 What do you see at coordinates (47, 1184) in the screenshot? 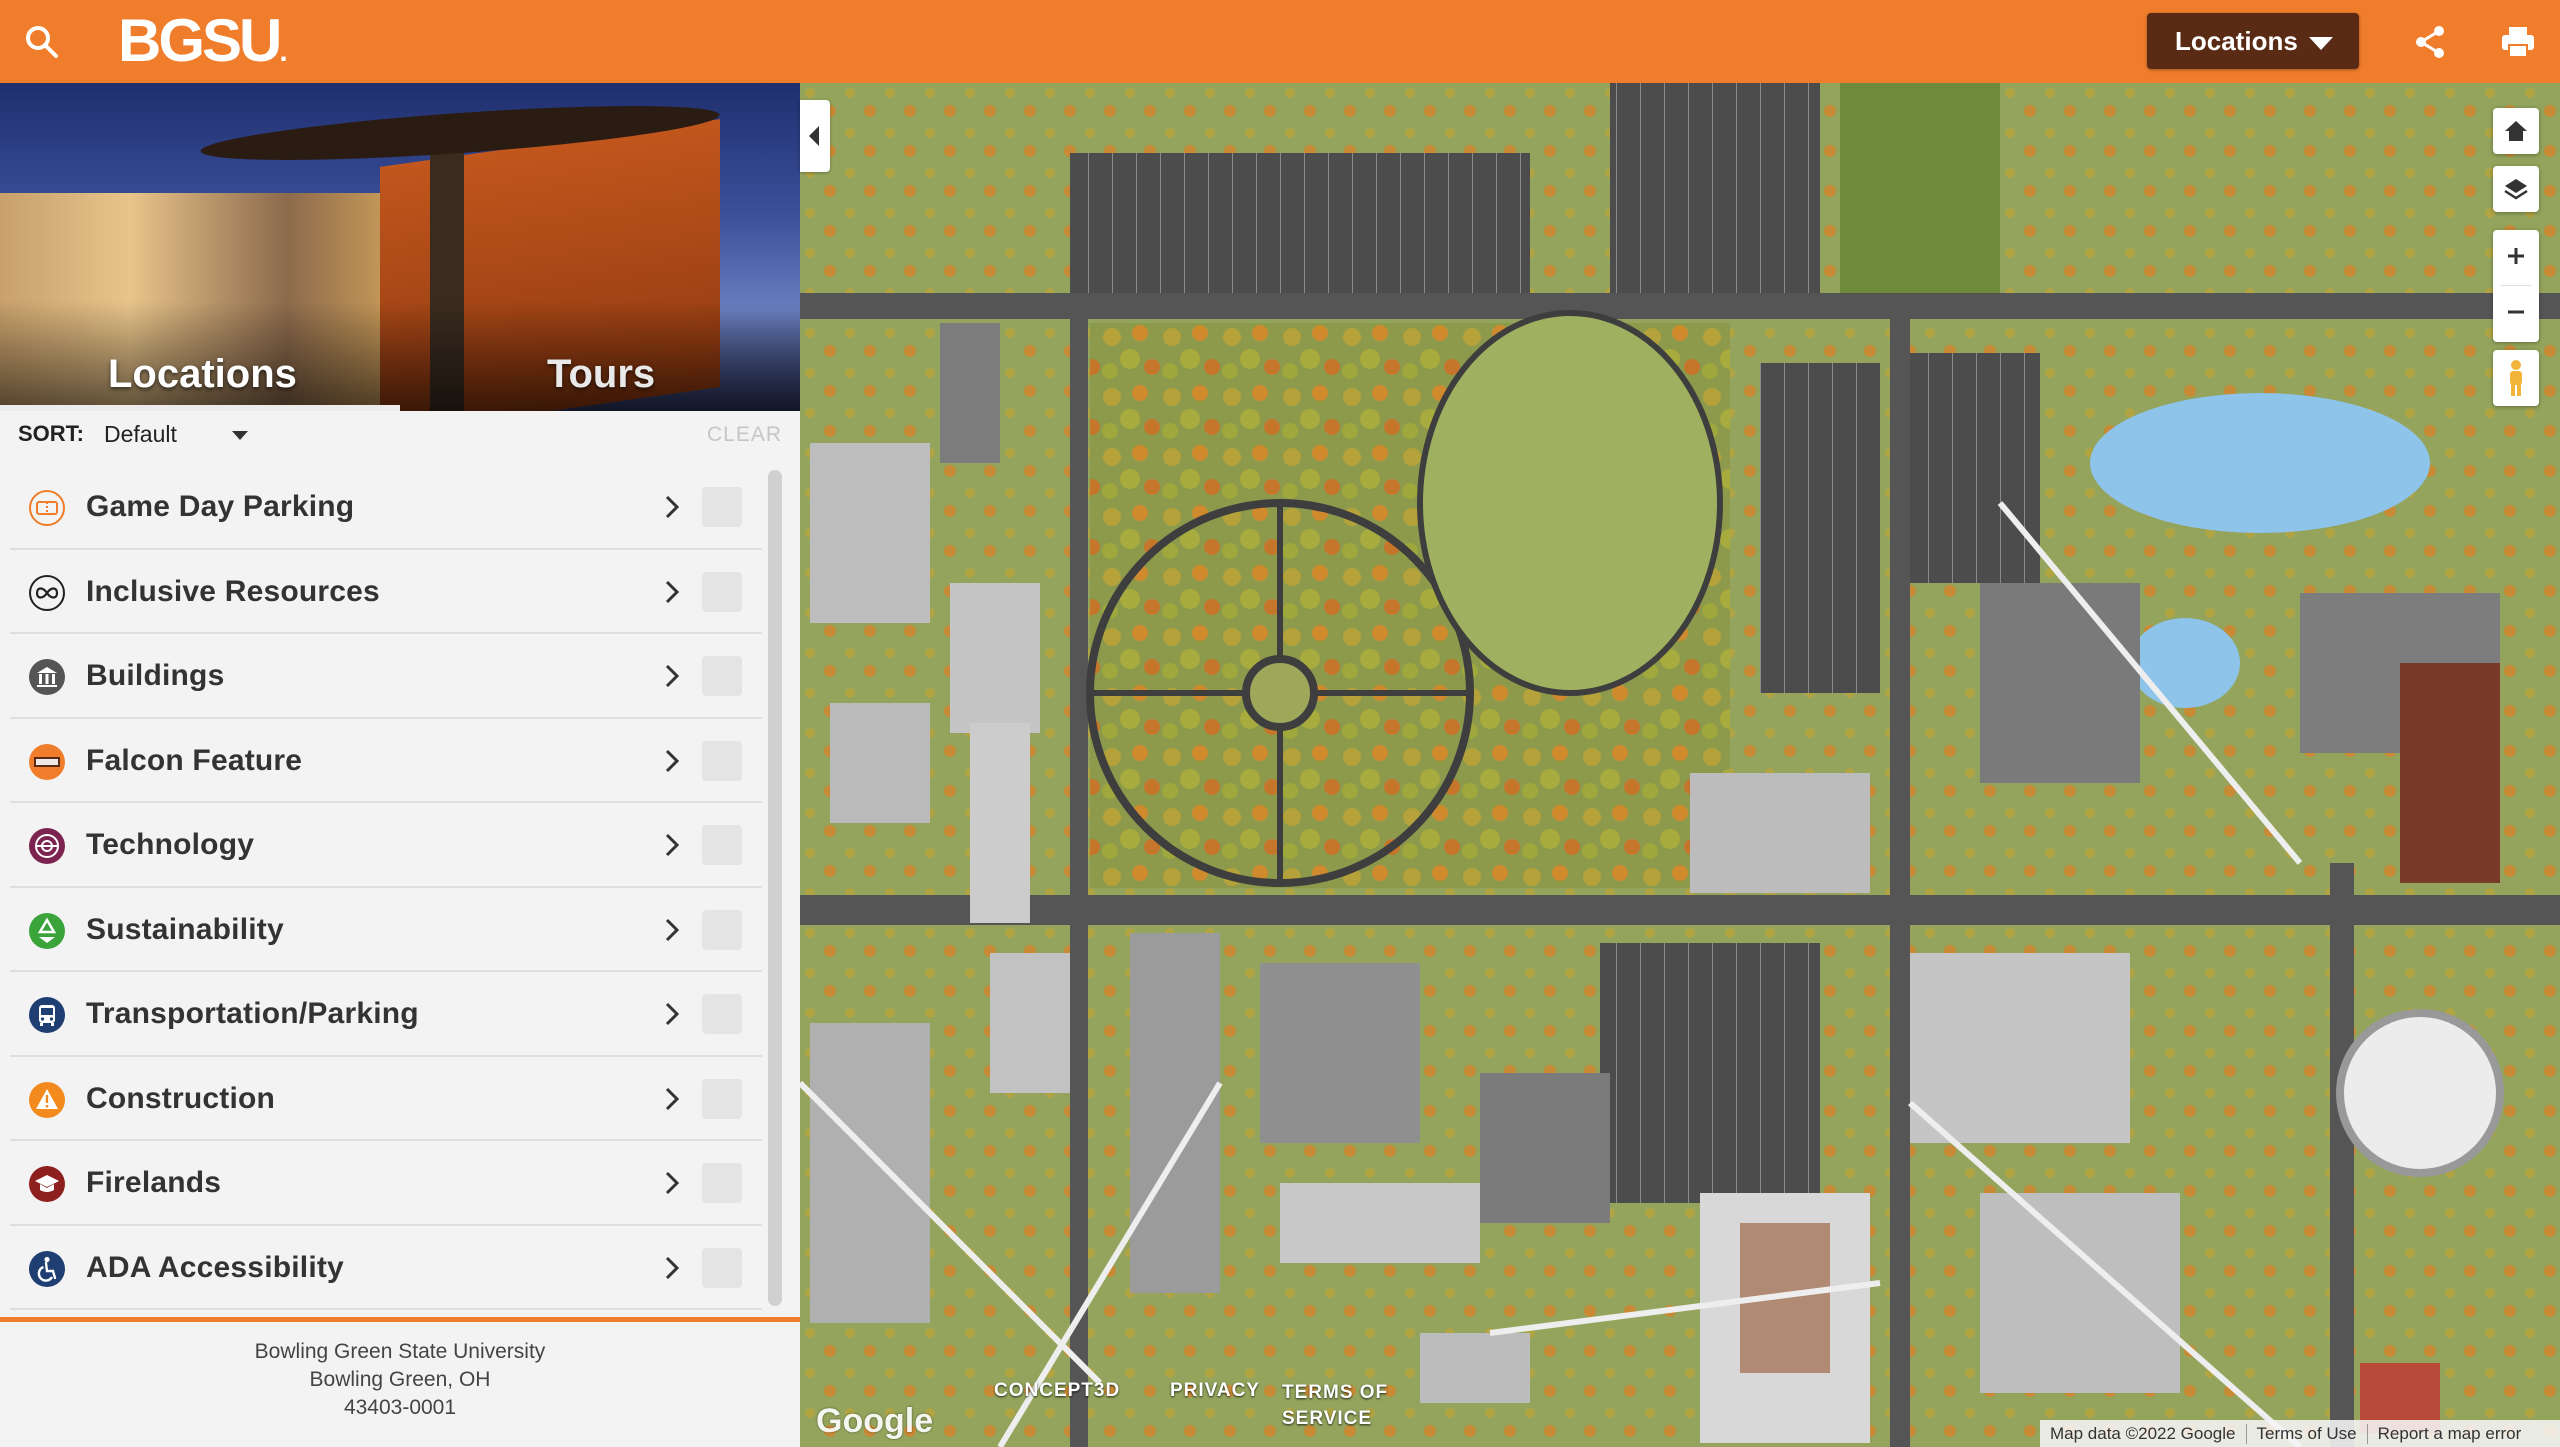
I see `graduation-cap-icon` at bounding box center [47, 1184].